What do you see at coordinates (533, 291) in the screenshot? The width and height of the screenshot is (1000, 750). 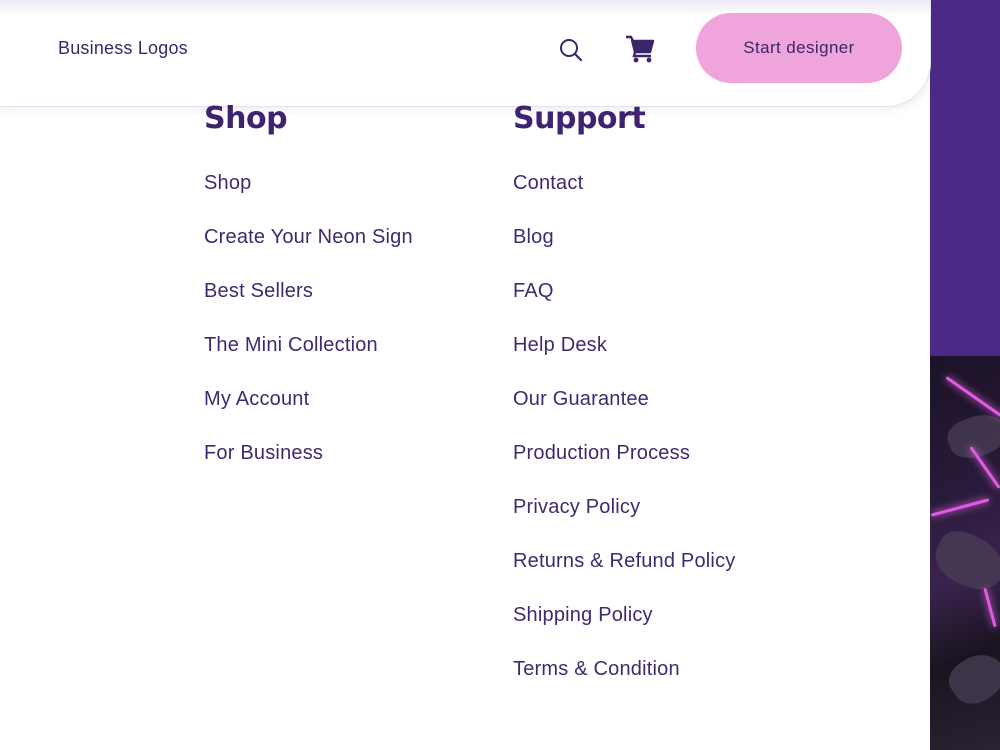 I see `support-link-faq: FAQ` at bounding box center [533, 291].